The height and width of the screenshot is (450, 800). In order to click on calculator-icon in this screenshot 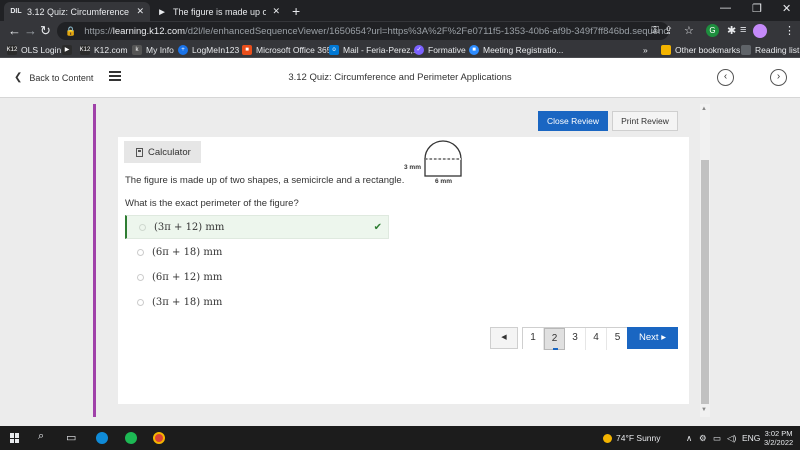, I will do `click(139, 152)`.